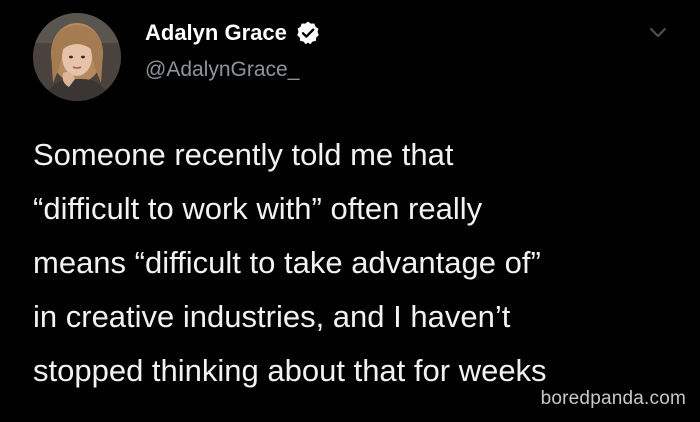 Image resolution: width=700 pixels, height=422 pixels. I want to click on verified-badge-icon, so click(308, 33).